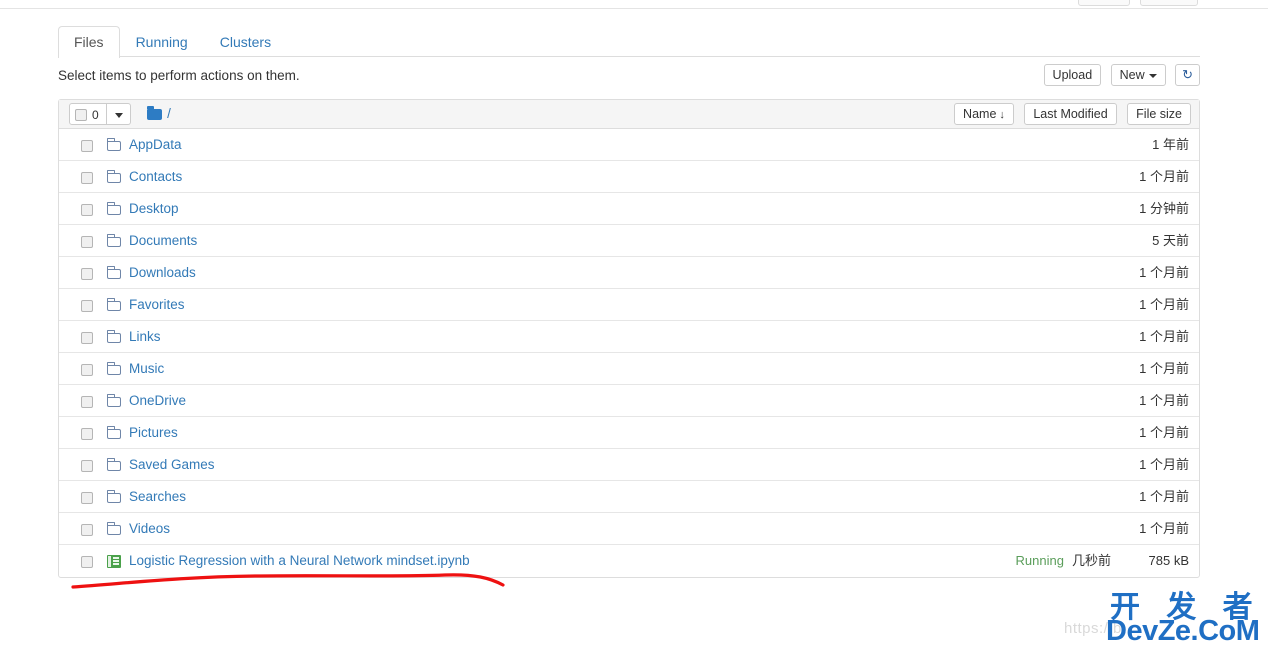 The height and width of the screenshot is (648, 1268). I want to click on row-modified-time: 1 分钟前, so click(1164, 208).